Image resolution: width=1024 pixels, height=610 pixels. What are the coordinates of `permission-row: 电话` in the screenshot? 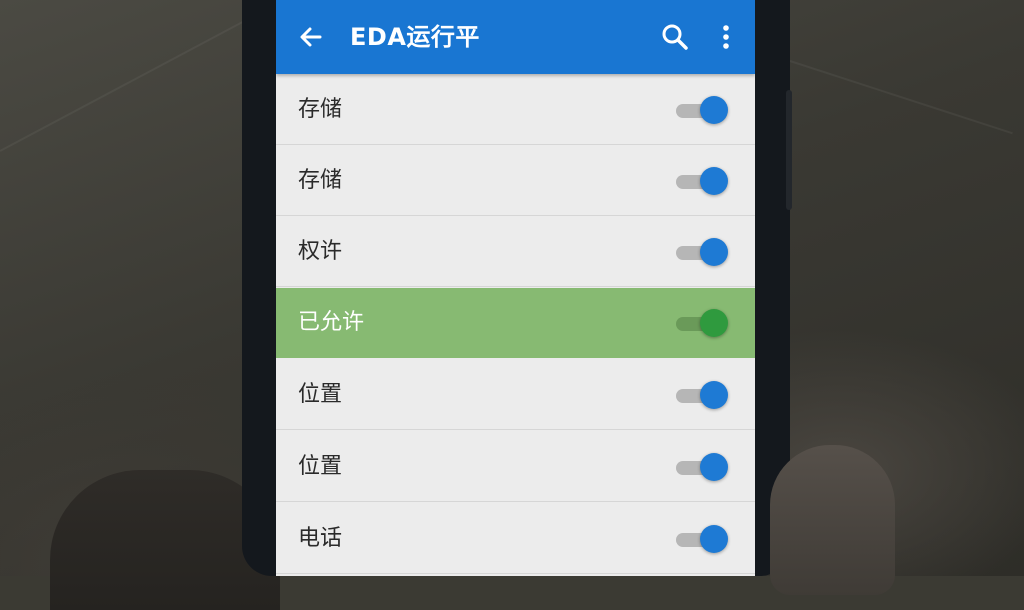 It's located at (515, 538).